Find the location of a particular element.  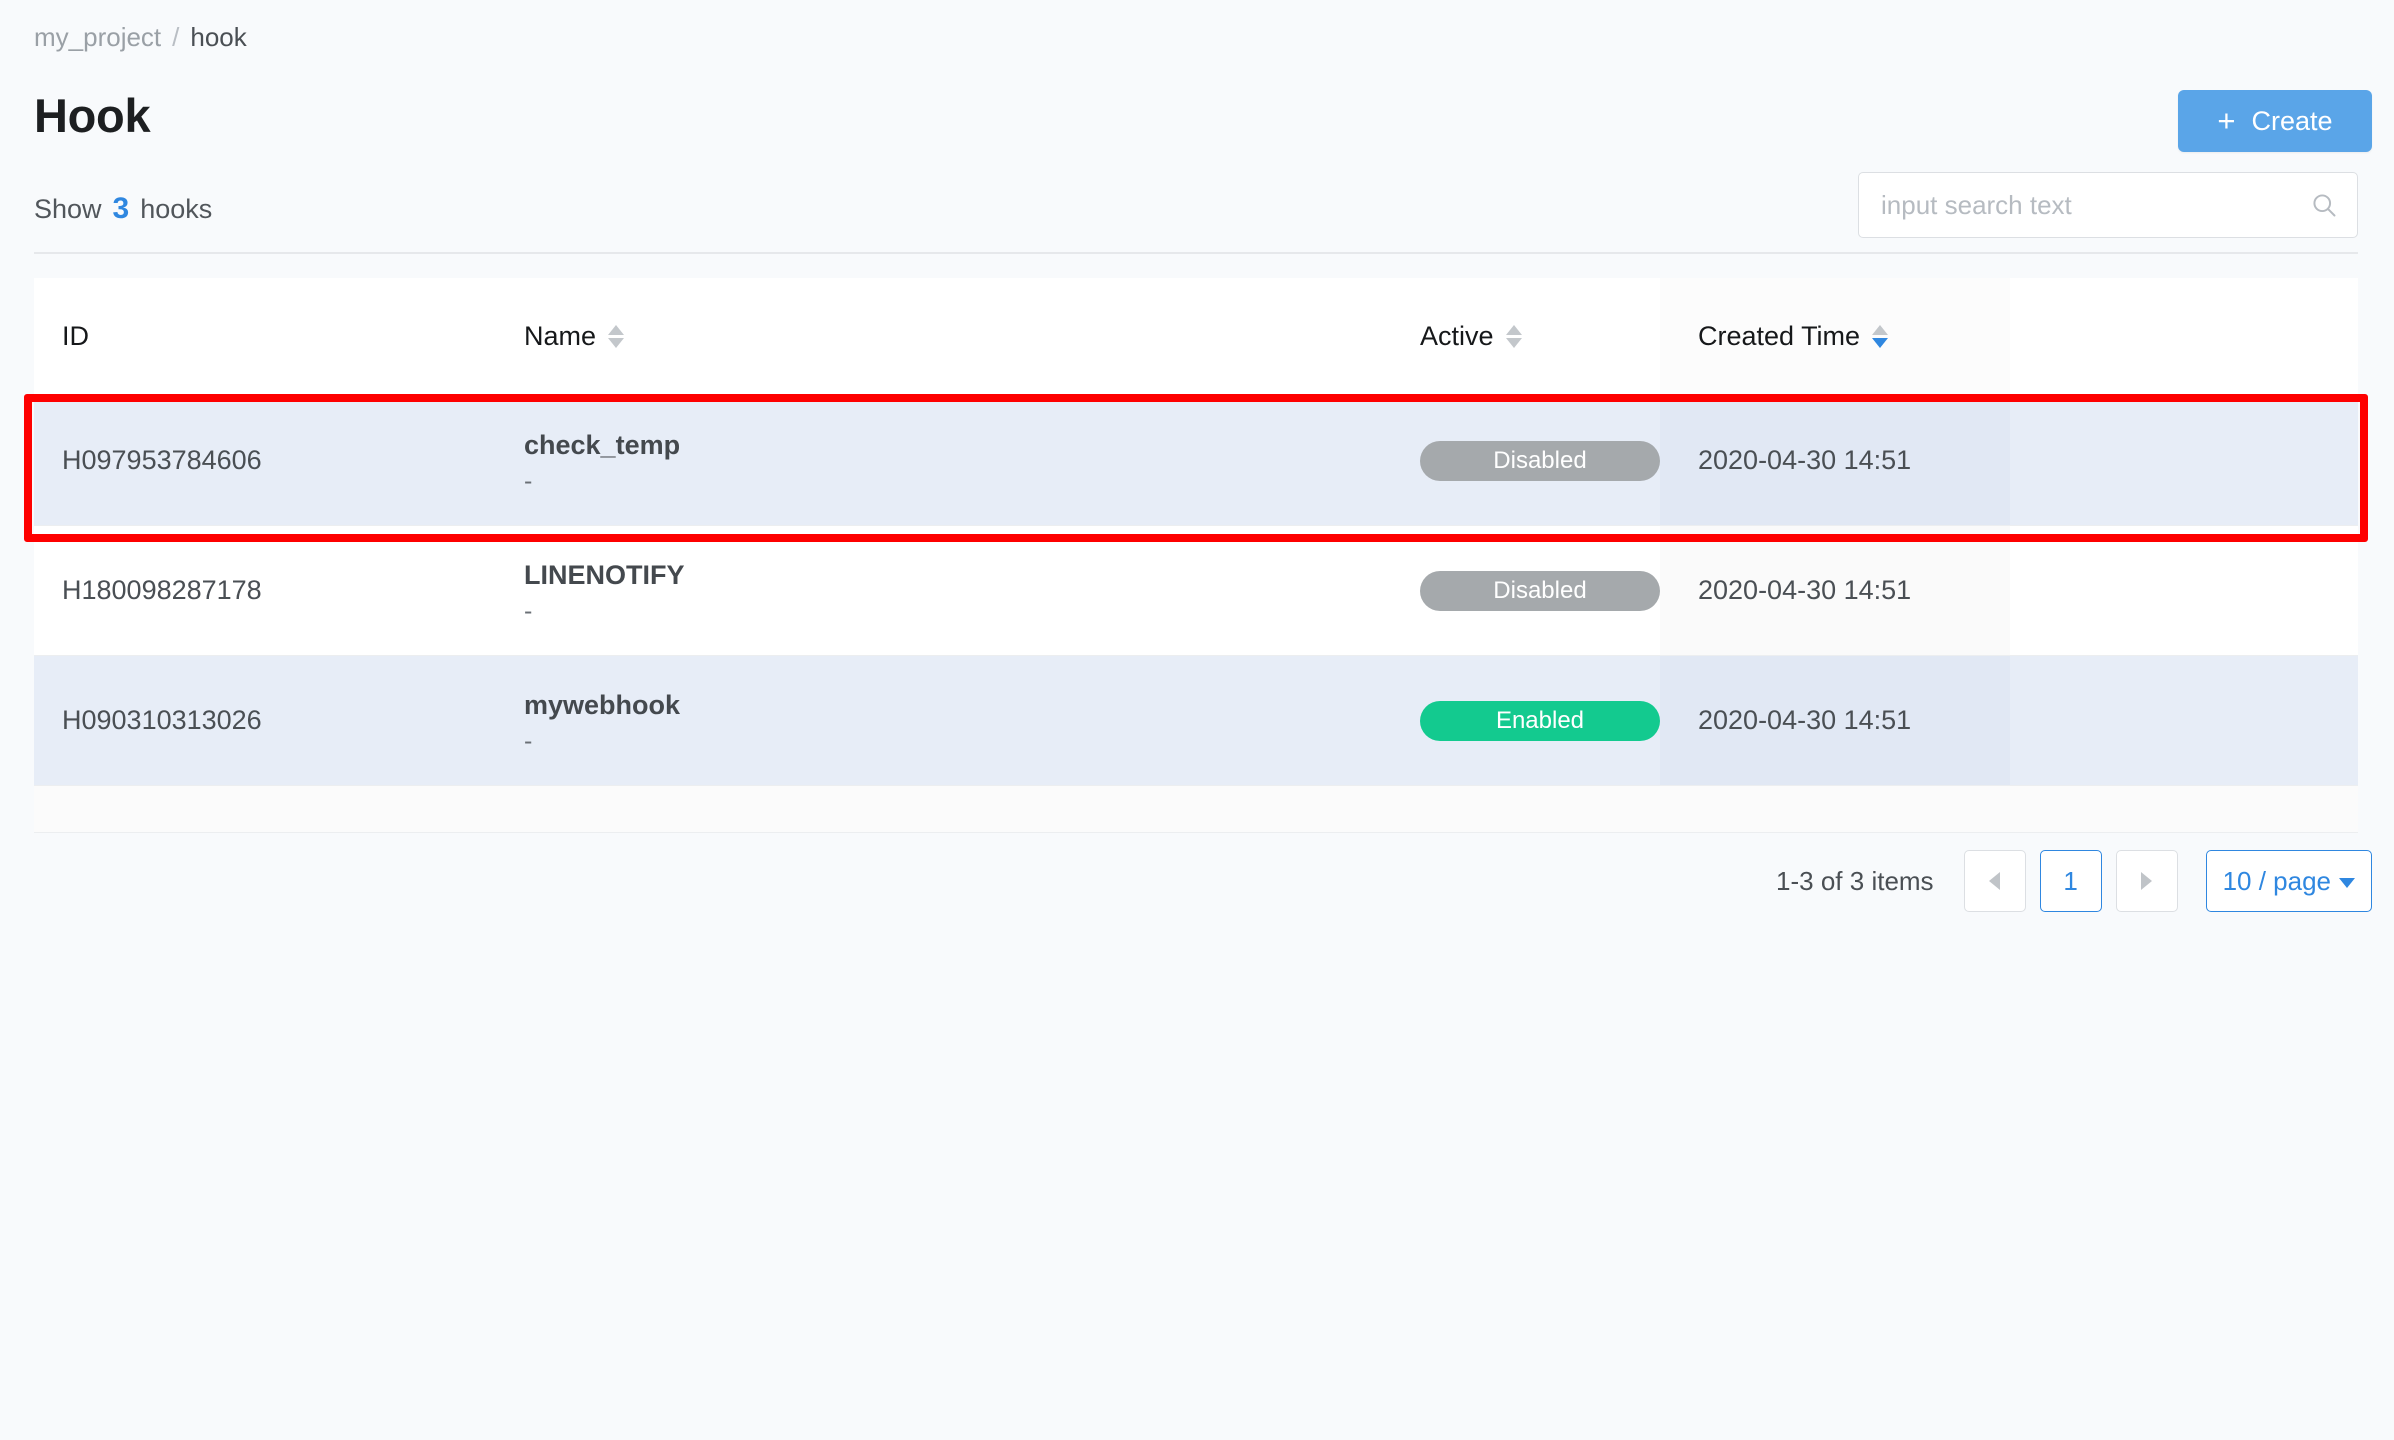

page-title: Hook is located at coordinates (92, 115).